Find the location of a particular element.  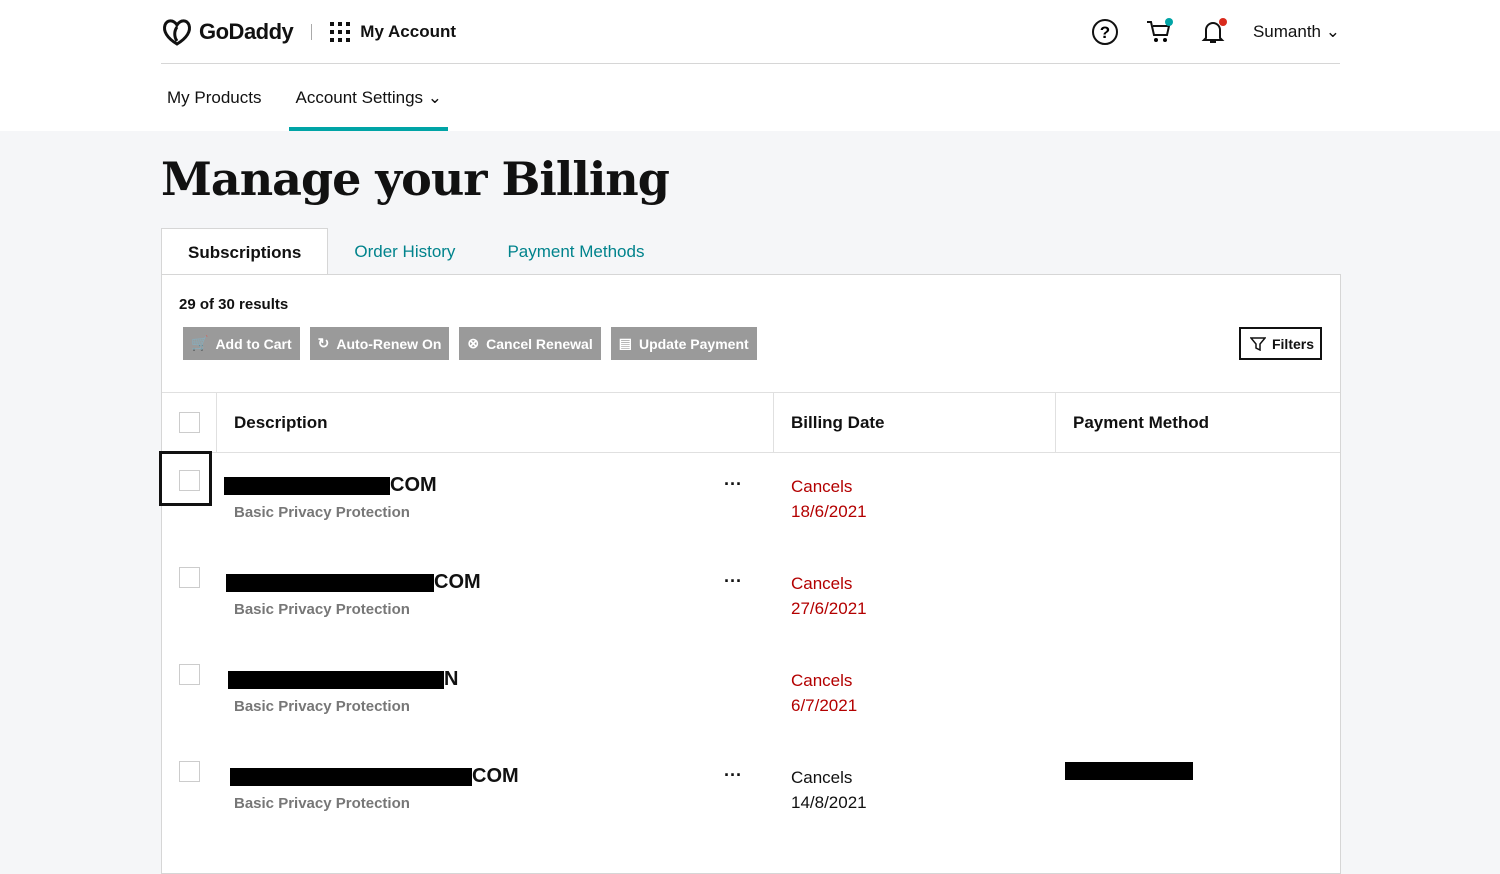

billing-date: 14/8/2021 is located at coordinates (829, 802).